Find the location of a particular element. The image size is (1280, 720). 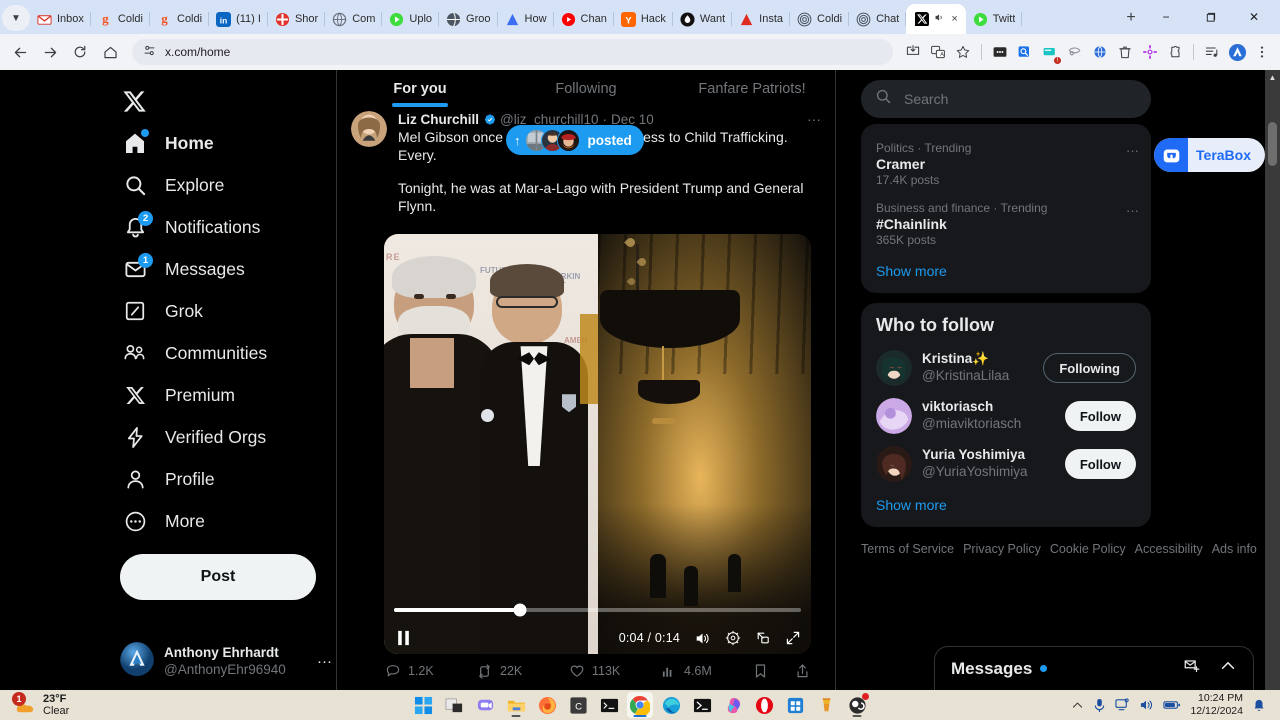

footer-link: Cookie Policy is located at coordinates (1088, 549).